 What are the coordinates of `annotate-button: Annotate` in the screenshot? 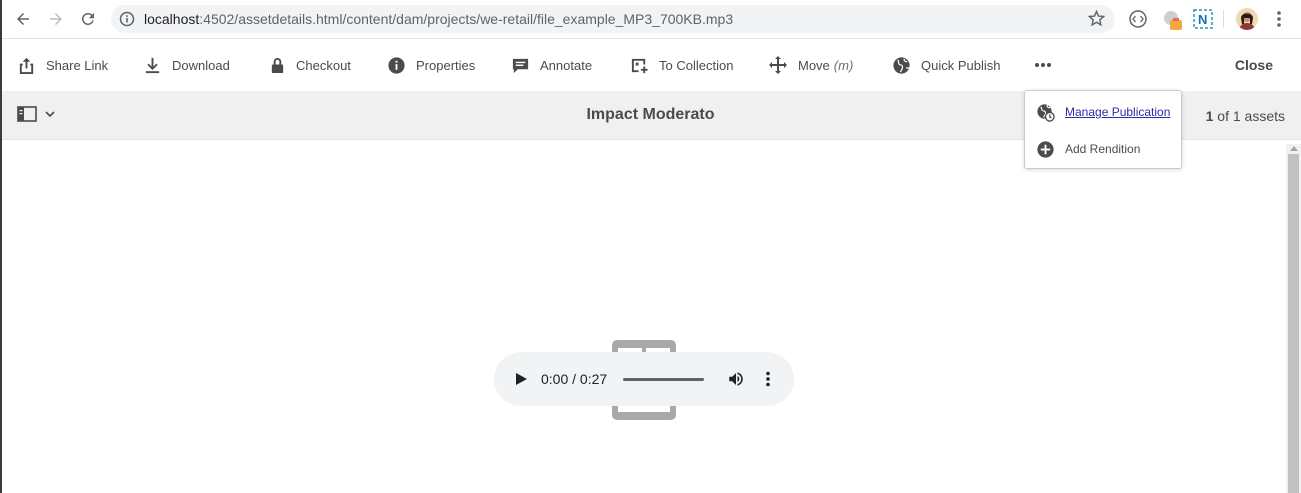 It's located at (551, 65).